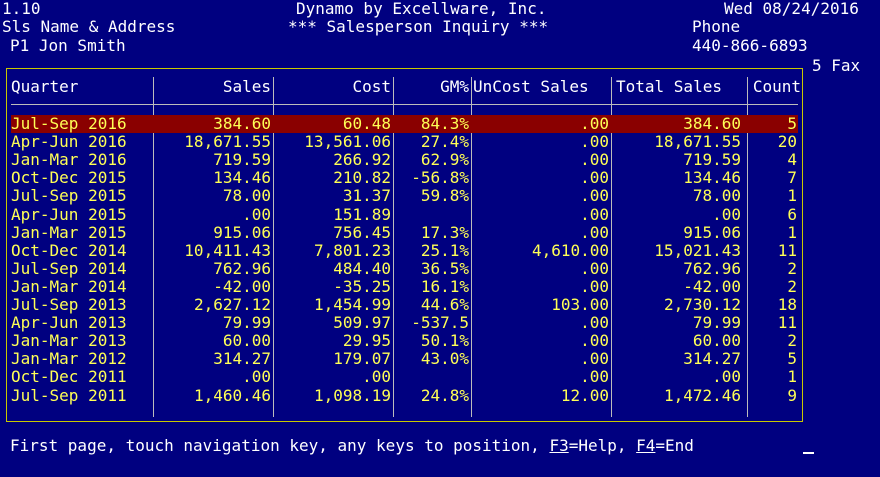  I want to click on cell-uncost-sales: 103.00, so click(580, 304).